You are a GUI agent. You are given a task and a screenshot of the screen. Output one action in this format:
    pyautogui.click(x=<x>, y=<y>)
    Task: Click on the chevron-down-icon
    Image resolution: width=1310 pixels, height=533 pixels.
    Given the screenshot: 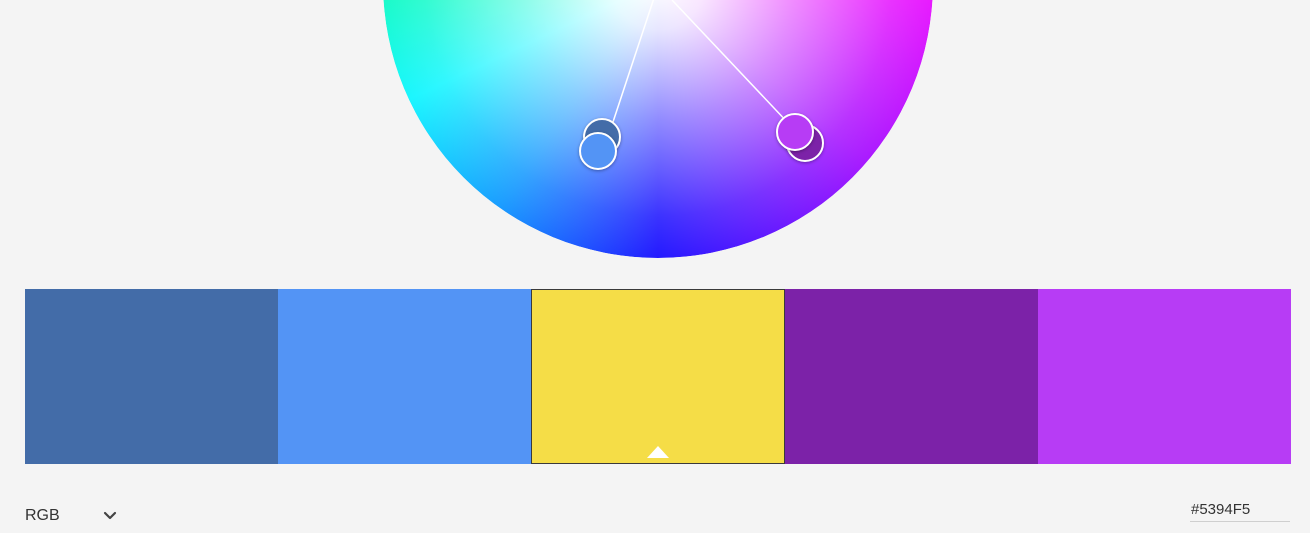 What is the action you would take?
    pyautogui.click(x=110, y=516)
    